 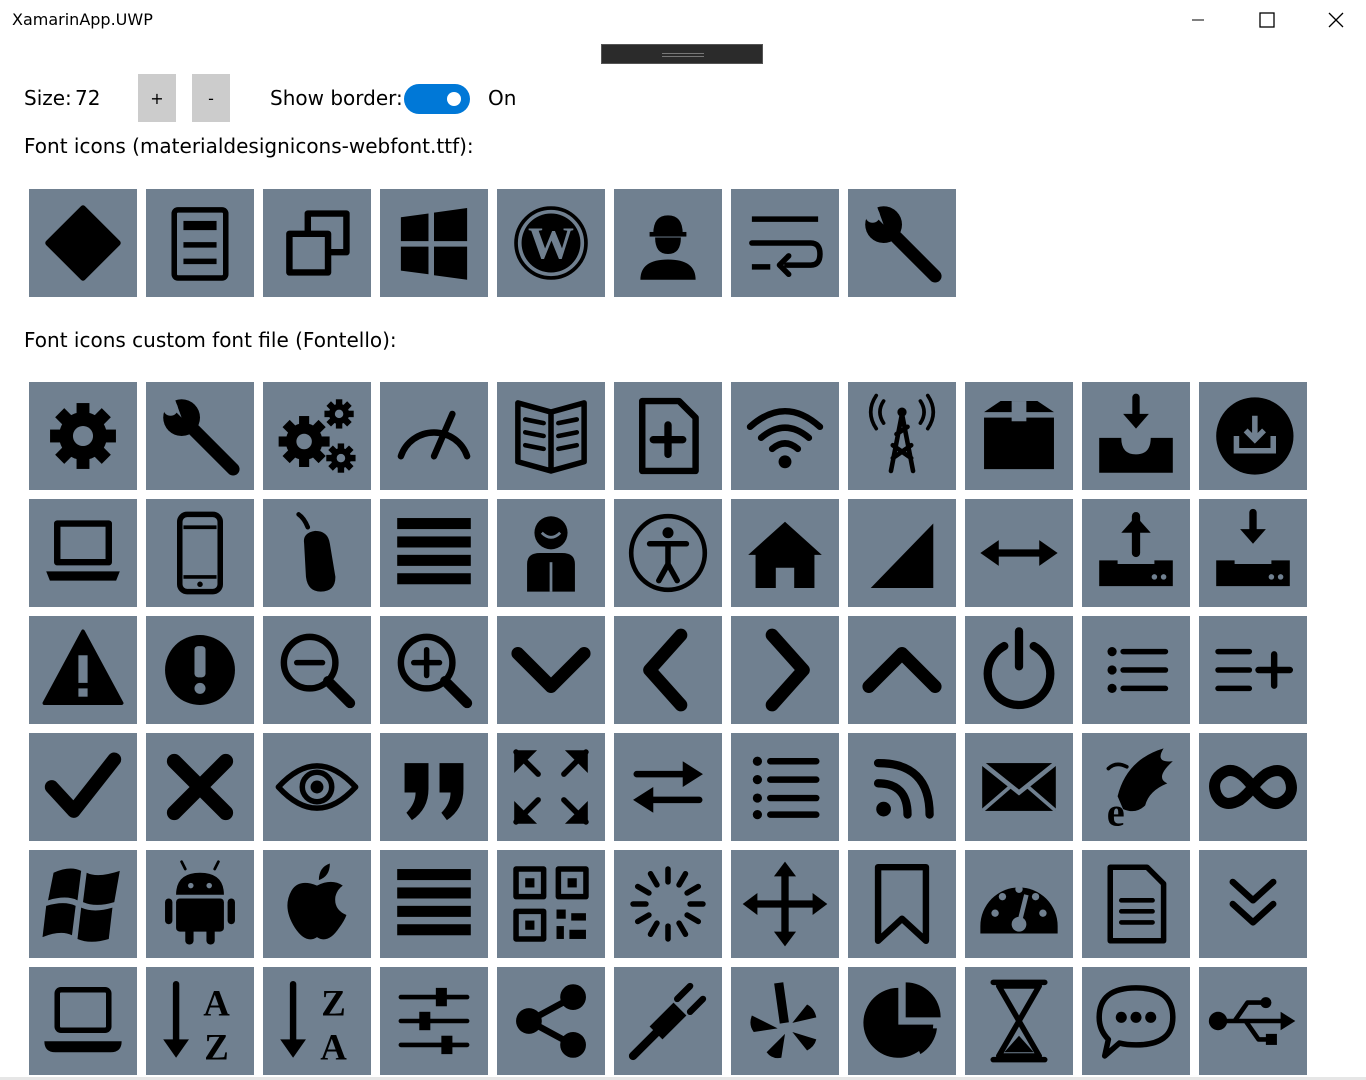 I want to click on menu-bars-icon, so click(x=434, y=902).